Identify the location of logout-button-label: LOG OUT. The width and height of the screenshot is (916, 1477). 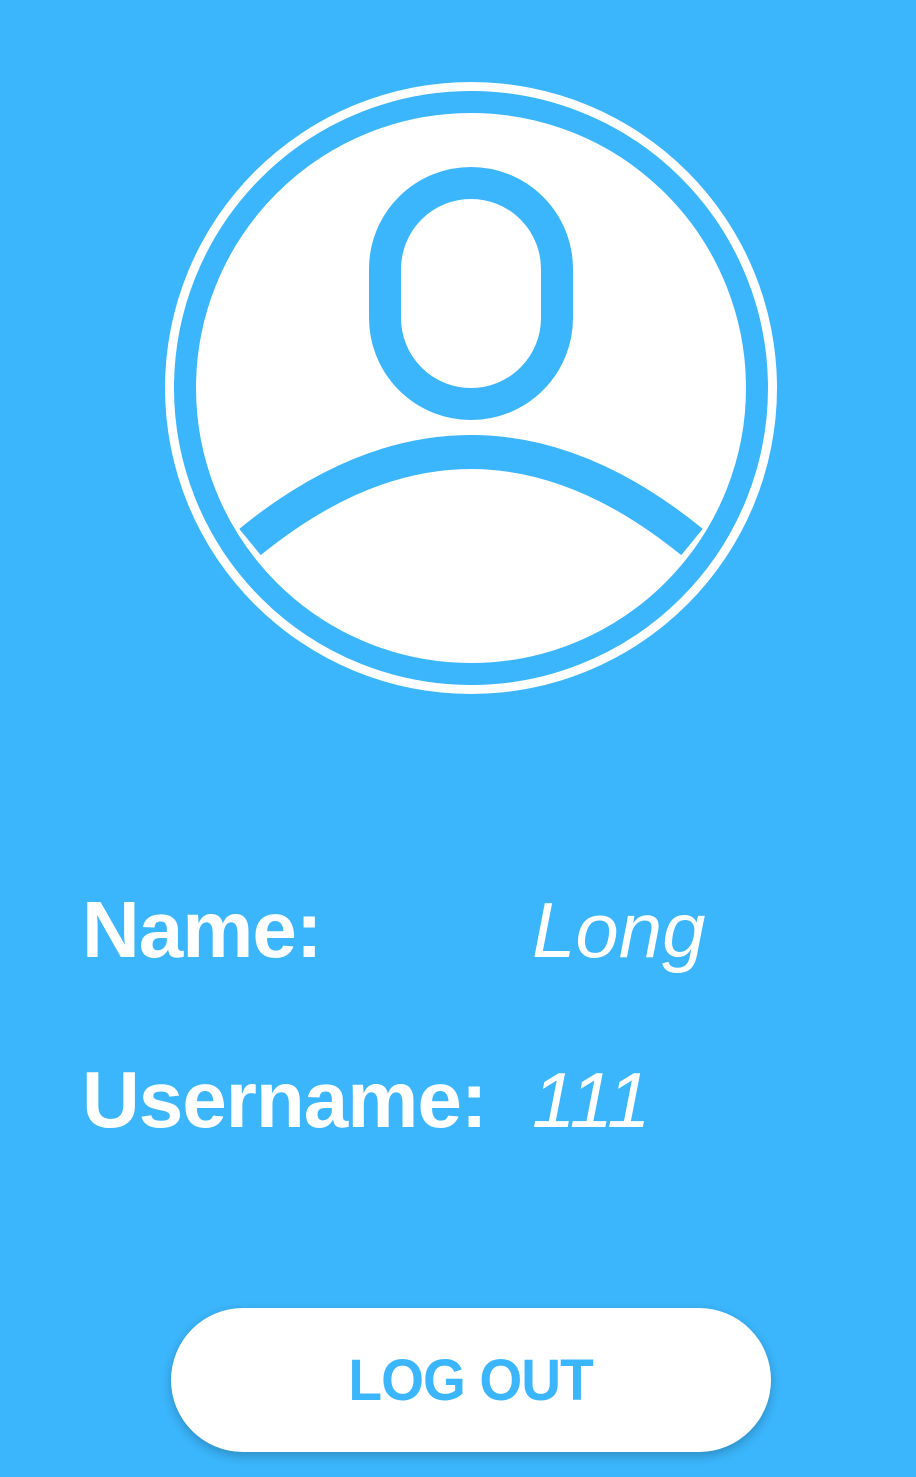
(471, 1380).